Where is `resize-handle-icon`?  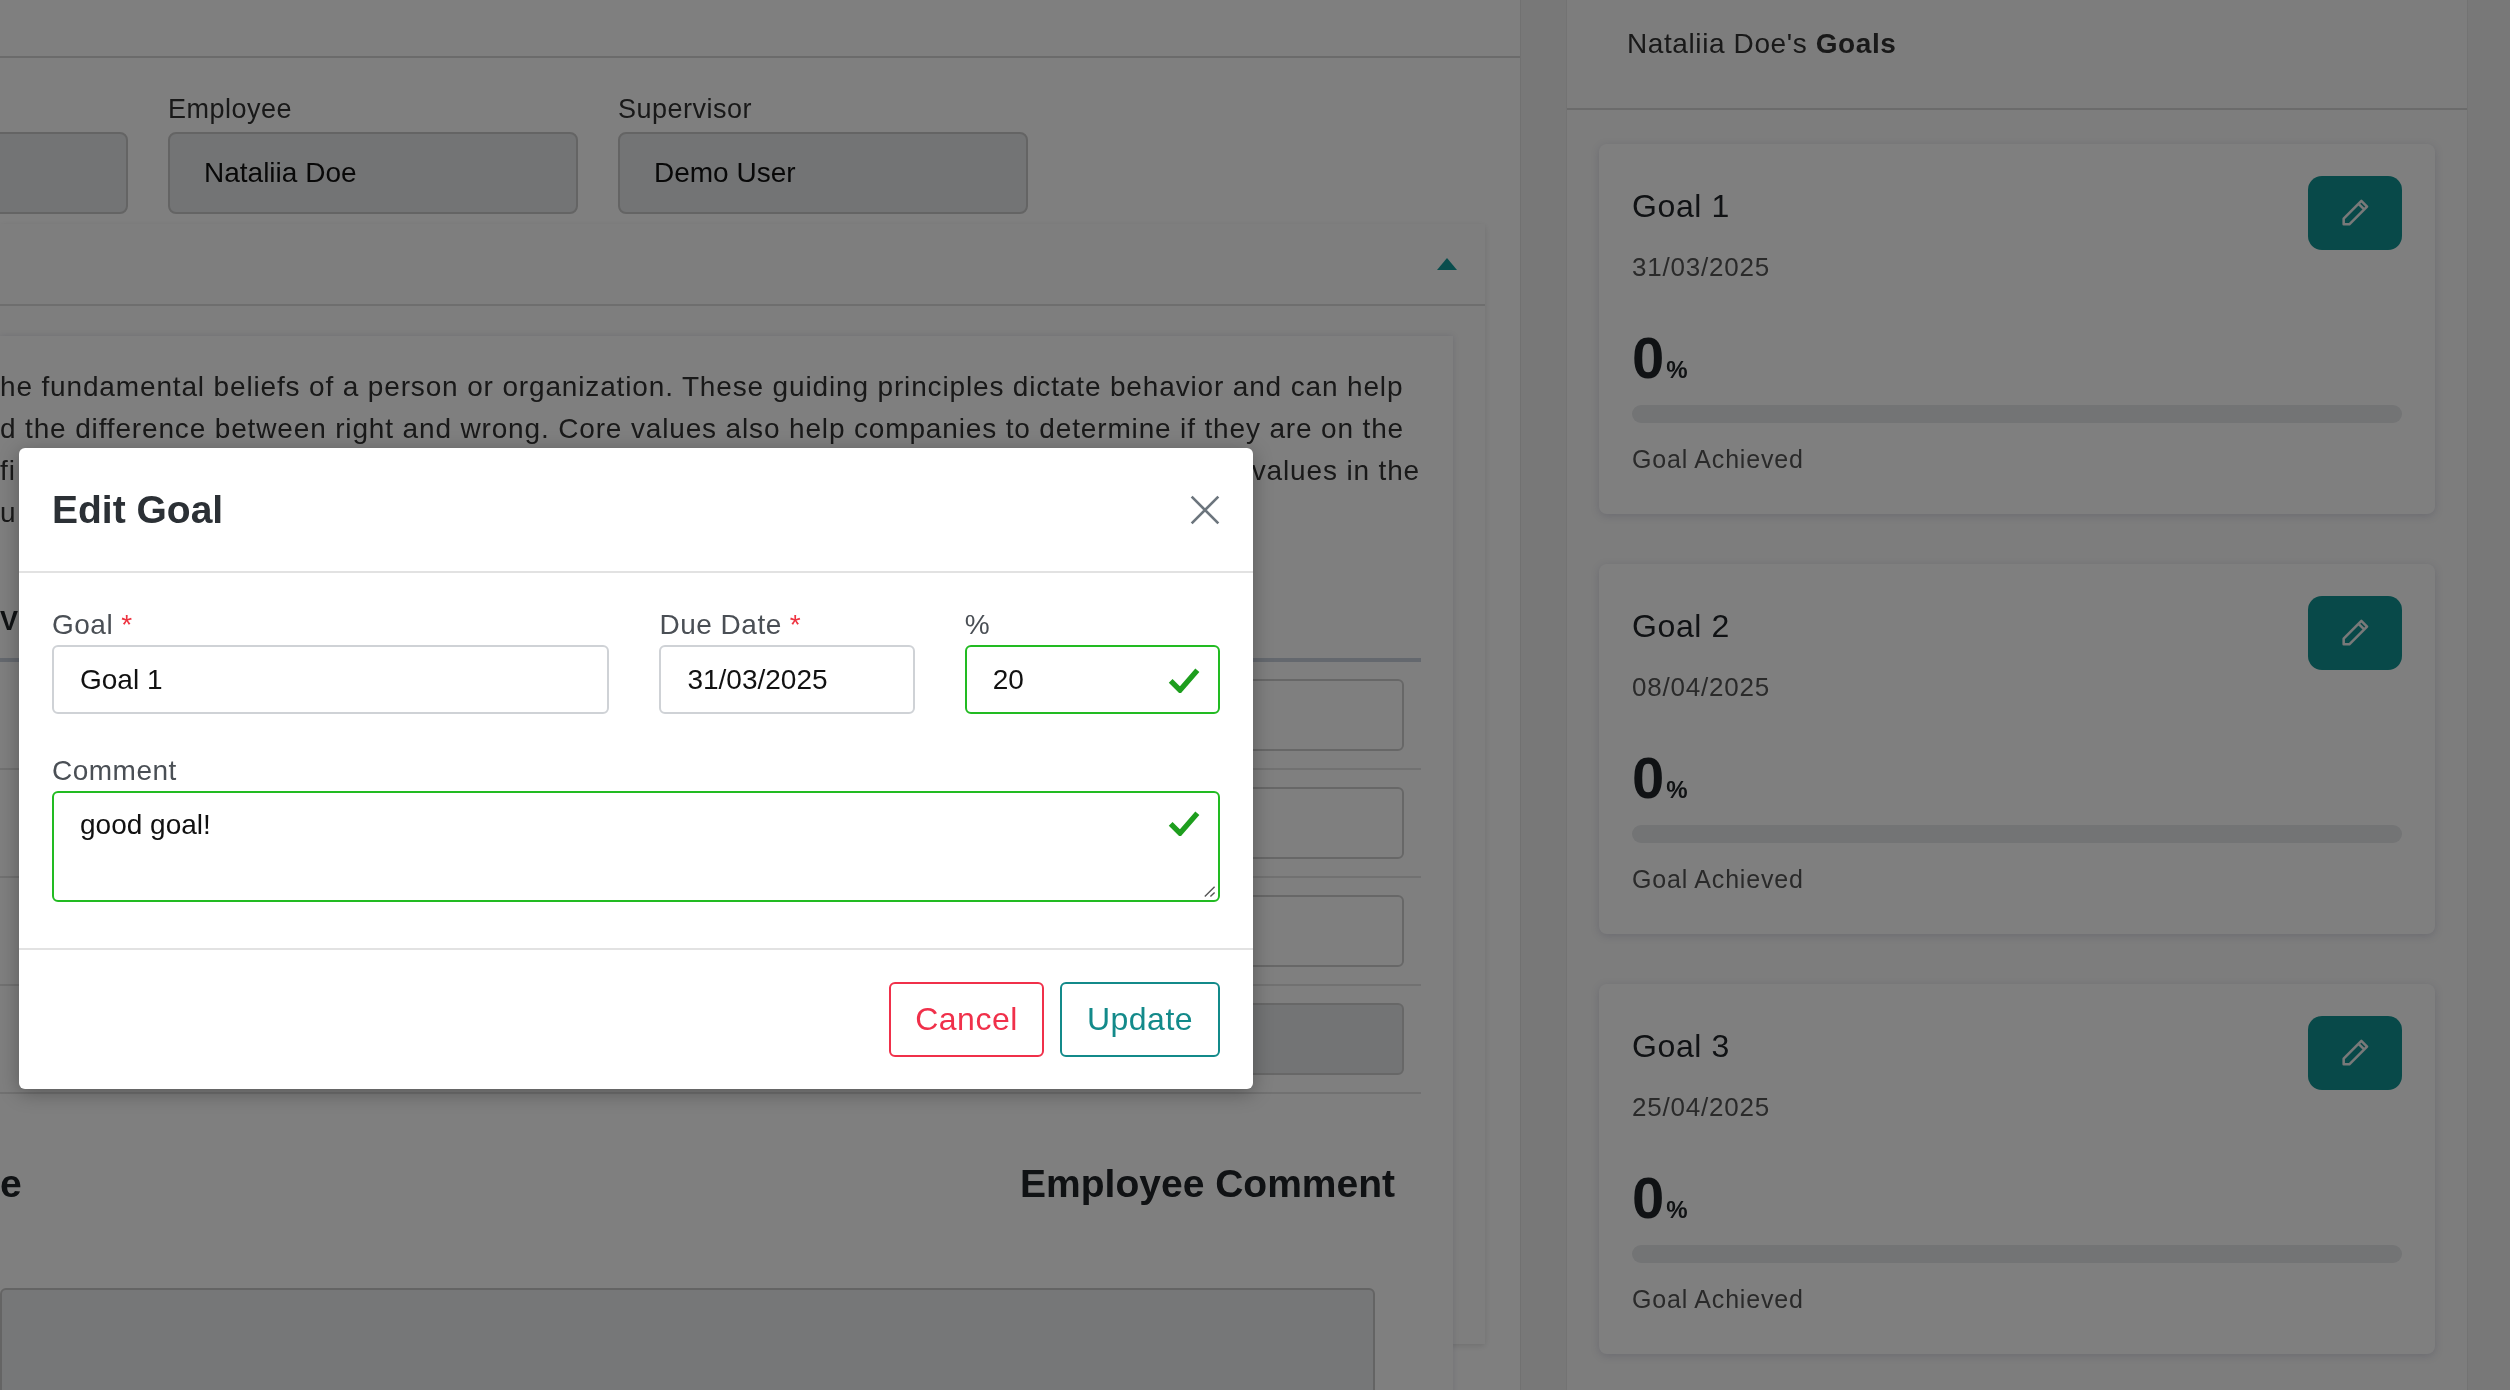 resize-handle-icon is located at coordinates (1209, 891).